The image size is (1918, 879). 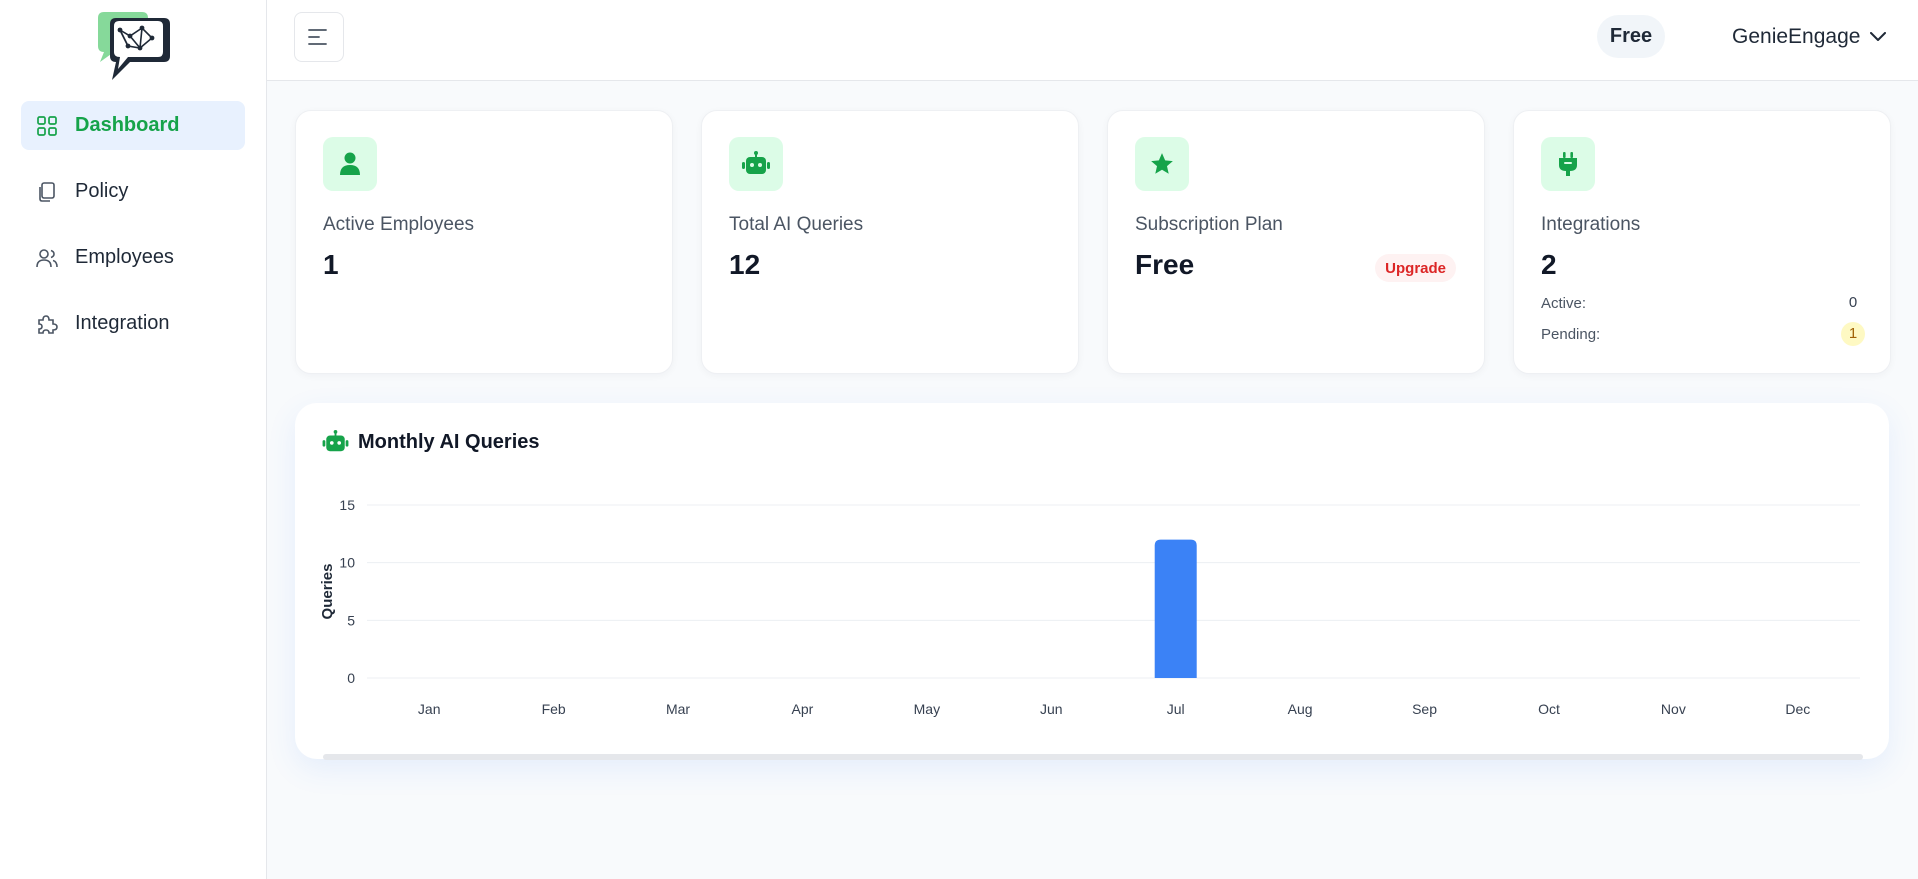 I want to click on sidebar-item-label: Dashboard, so click(x=127, y=125).